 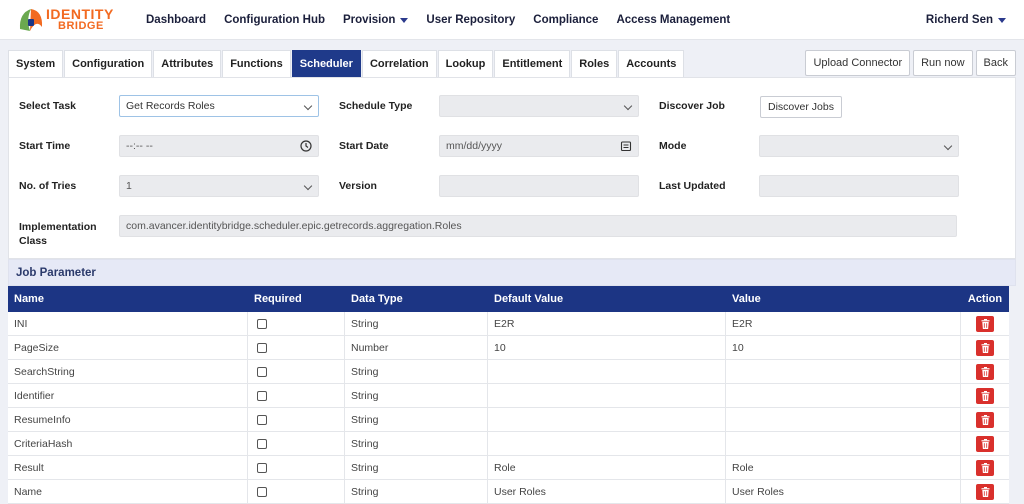 I want to click on tab-accounts: Accounts, so click(x=651, y=63).